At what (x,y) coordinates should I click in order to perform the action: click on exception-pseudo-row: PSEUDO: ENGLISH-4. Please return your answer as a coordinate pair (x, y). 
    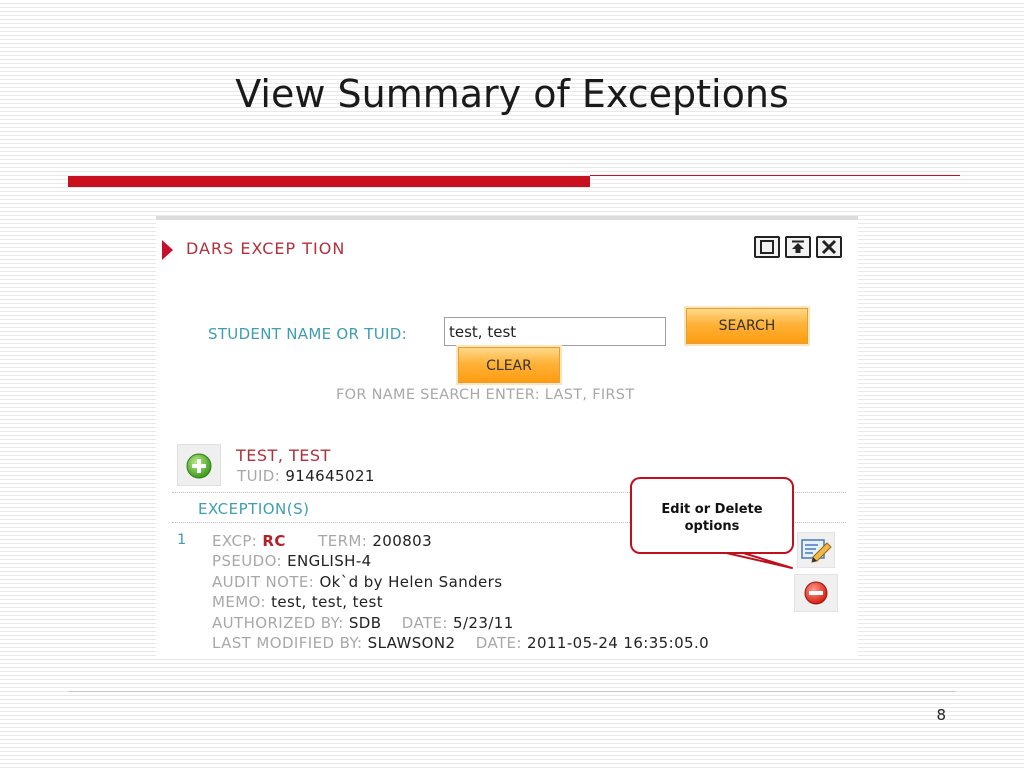
    Looking at the image, I should click on (292, 561).